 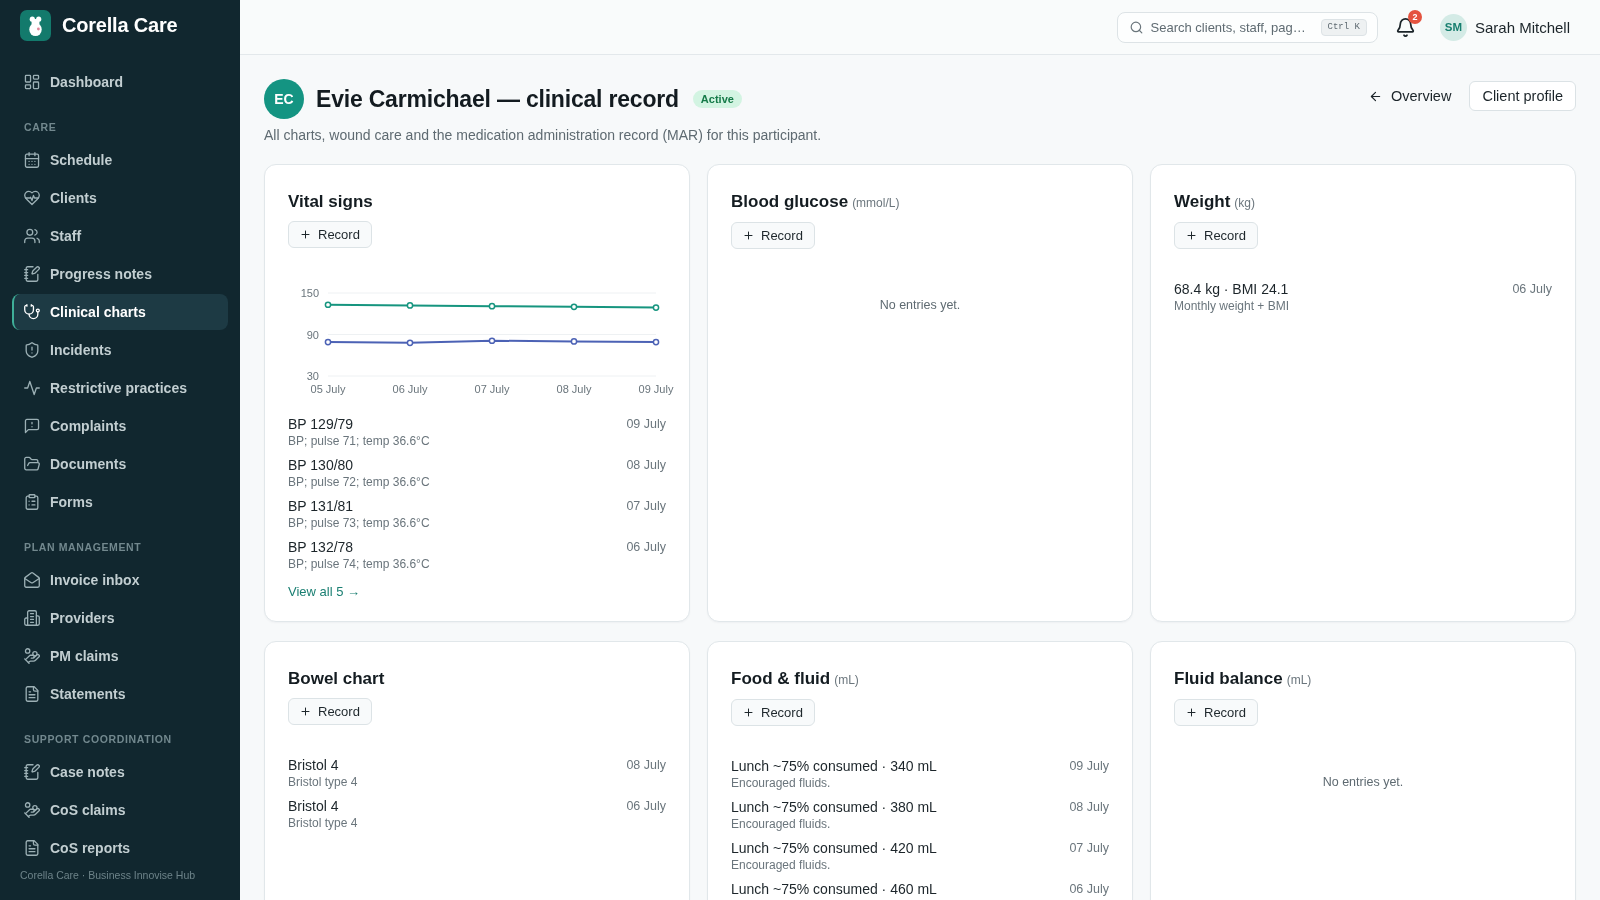 What do you see at coordinates (1232, 289) in the screenshot?
I see `entry-title: 68.4 kg · BMI 24.1` at bounding box center [1232, 289].